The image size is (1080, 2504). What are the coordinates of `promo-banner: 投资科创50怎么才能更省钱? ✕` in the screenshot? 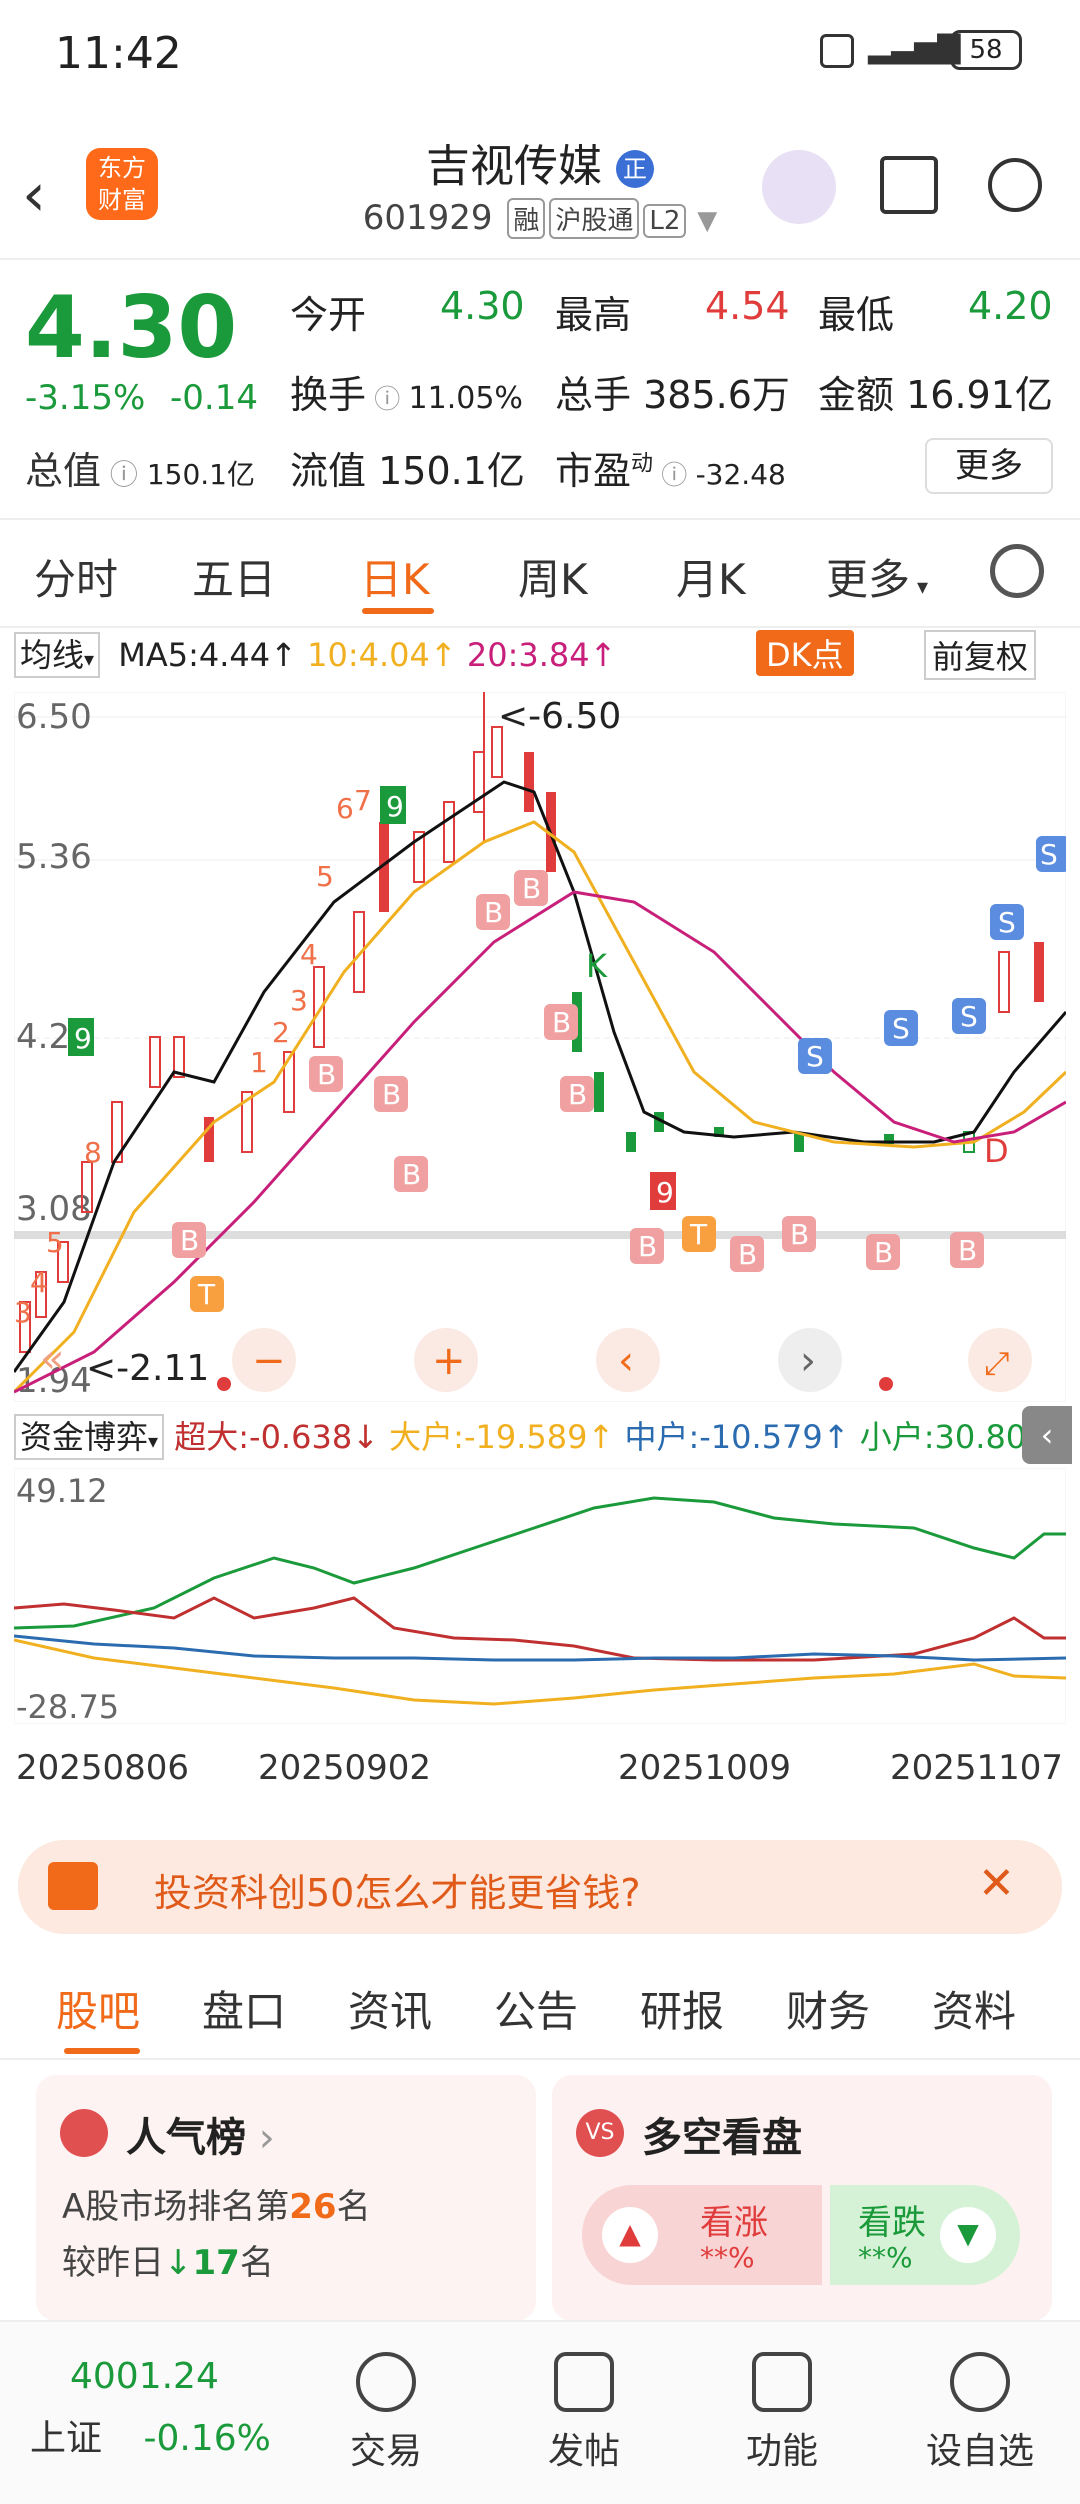 It's located at (540, 1887).